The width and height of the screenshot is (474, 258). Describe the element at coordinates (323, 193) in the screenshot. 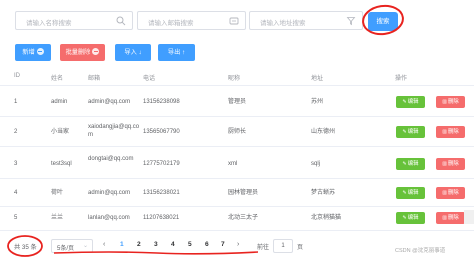

I see `cell-address: 梦古蜥苏` at that location.